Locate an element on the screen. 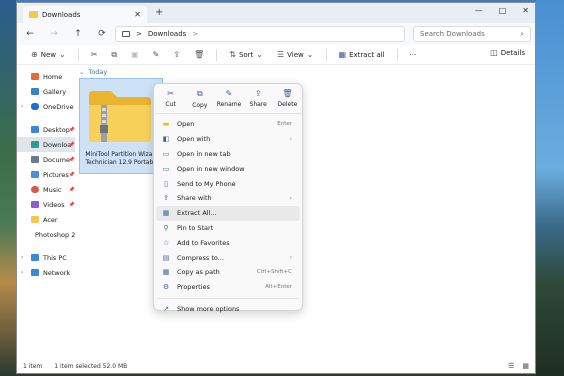 The height and width of the screenshot is (376, 564). breadcrumb-downloads: Downloads is located at coordinates (167, 34).